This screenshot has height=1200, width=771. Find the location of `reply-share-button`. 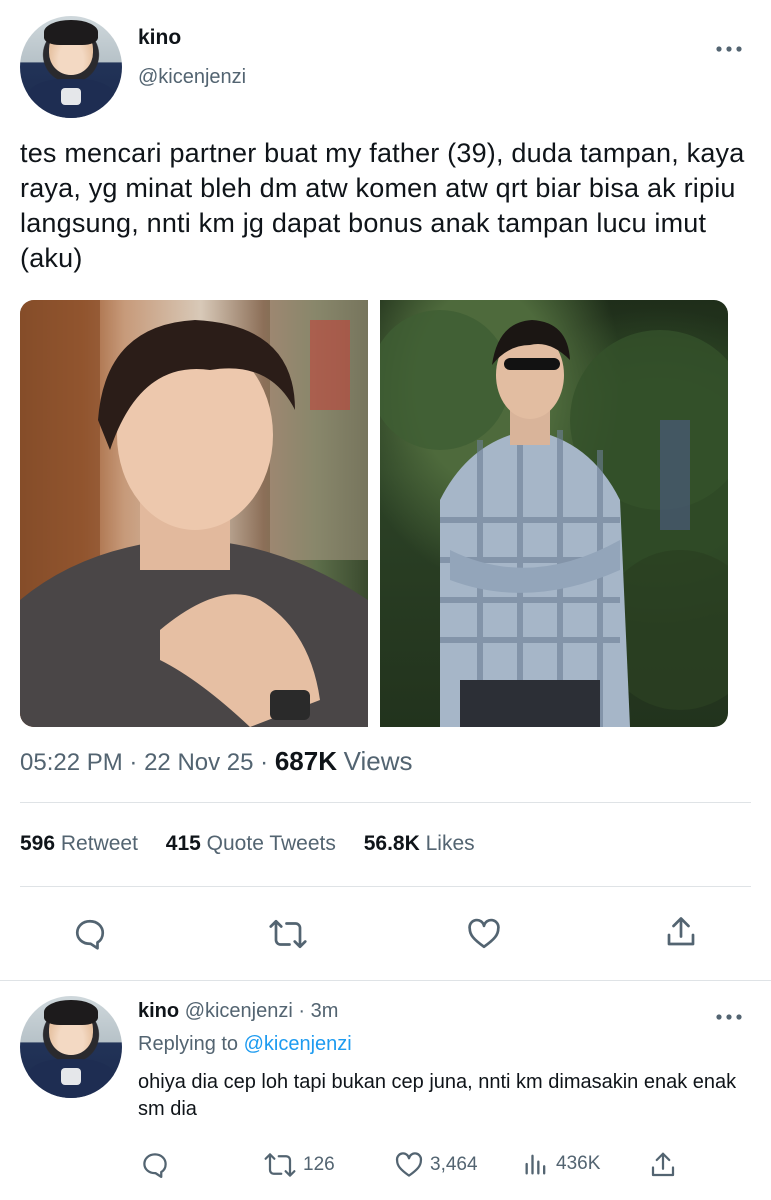

reply-share-button is located at coordinates (663, 1165).